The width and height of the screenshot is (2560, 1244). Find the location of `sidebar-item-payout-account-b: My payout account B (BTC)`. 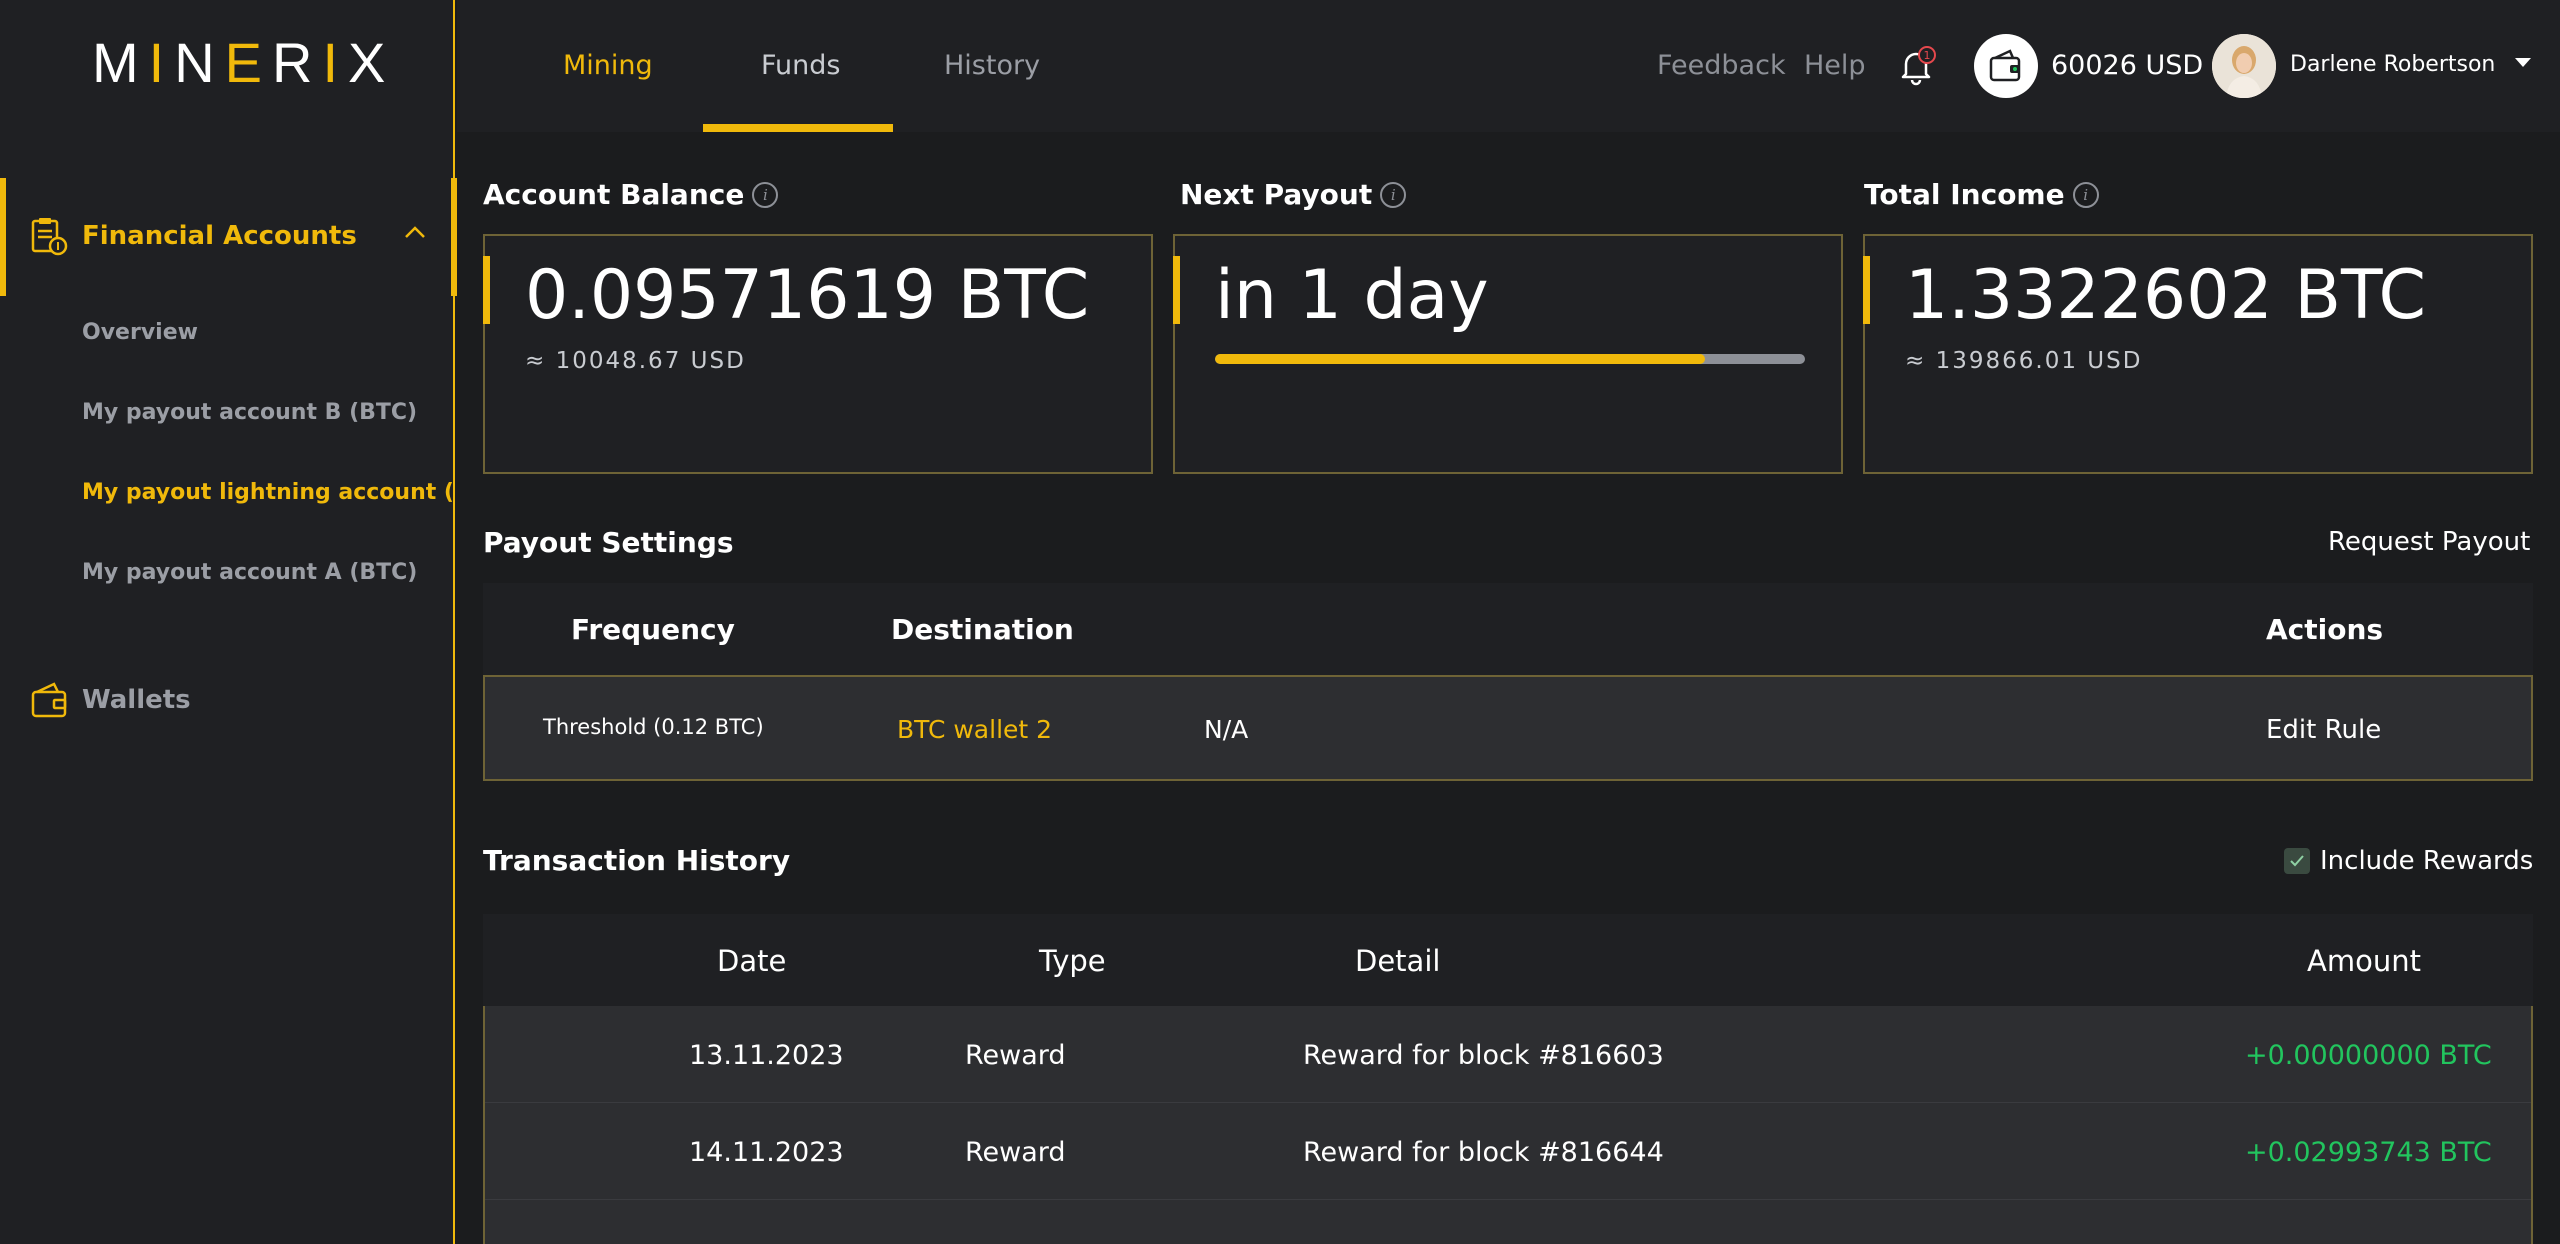

sidebar-item-payout-account-b: My payout account B (BTC) is located at coordinates (267, 412).